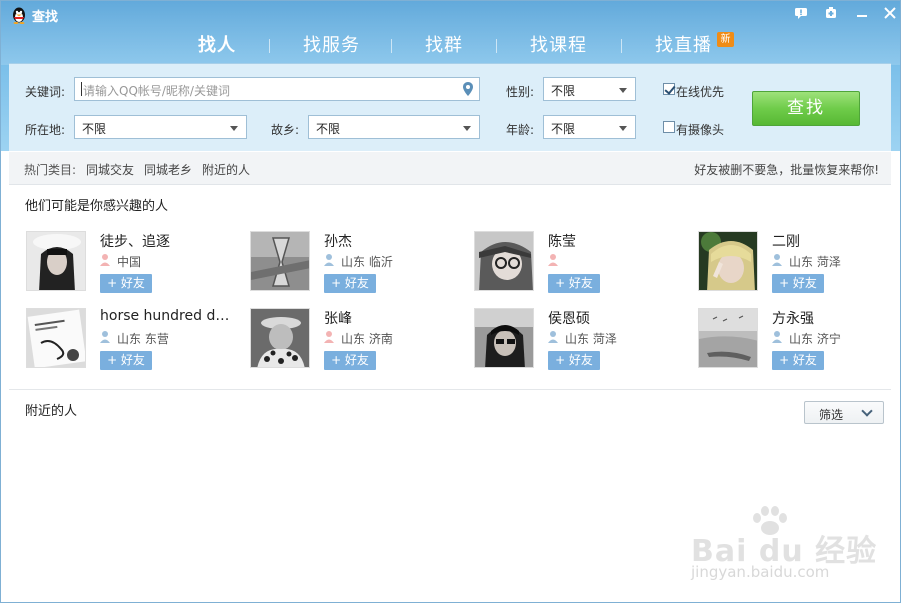 This screenshot has width=901, height=603. What do you see at coordinates (613, 318) in the screenshot?
I see `person-name: 侯恩硕` at bounding box center [613, 318].